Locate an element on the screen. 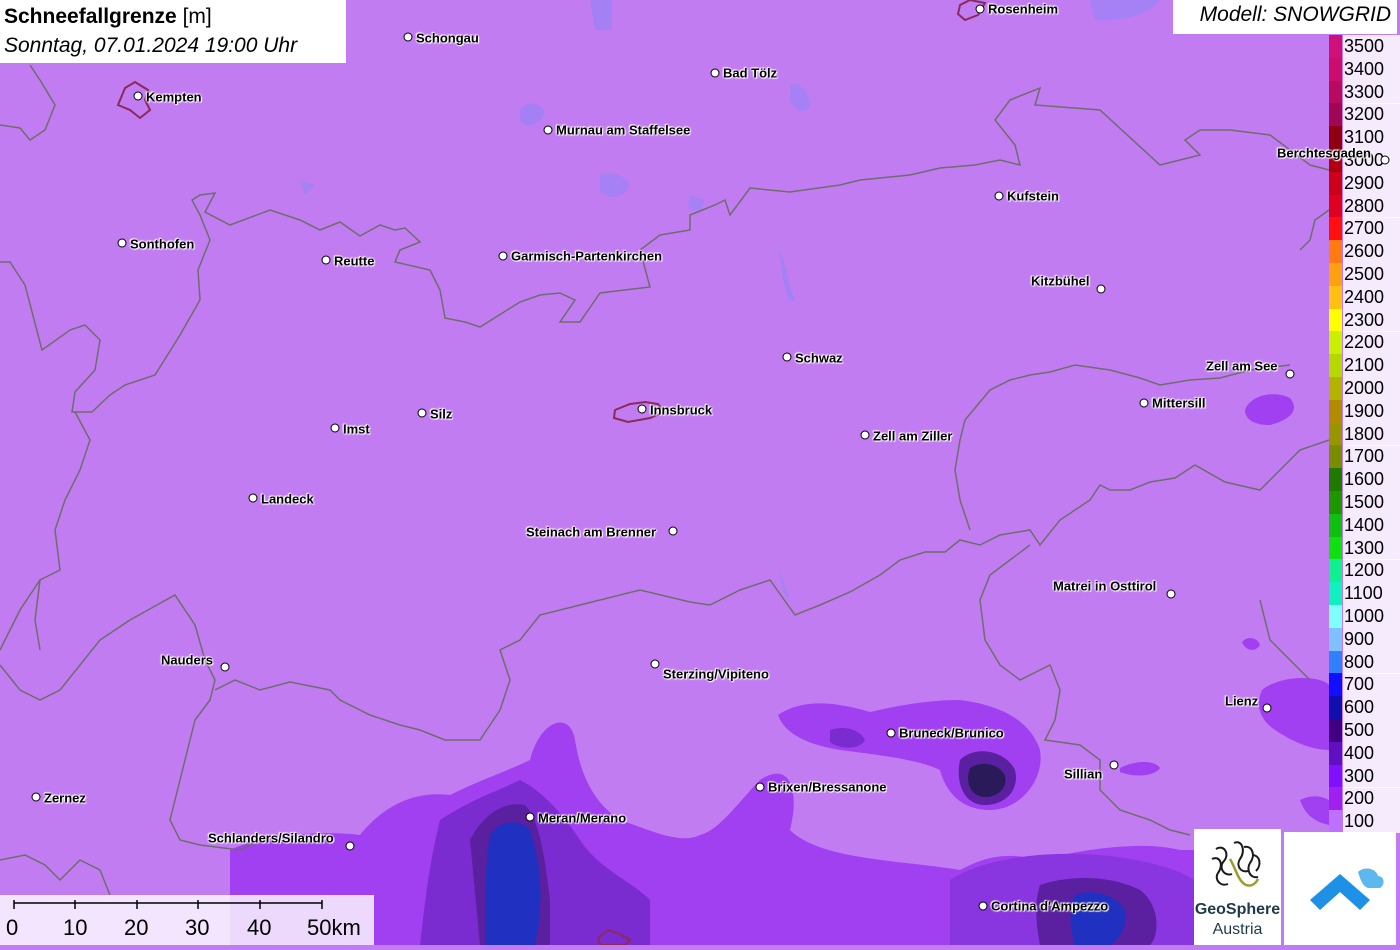 This screenshot has width=1400, height=950. scale-bar: 0 10 20 30 40 50km is located at coordinates (187, 920).